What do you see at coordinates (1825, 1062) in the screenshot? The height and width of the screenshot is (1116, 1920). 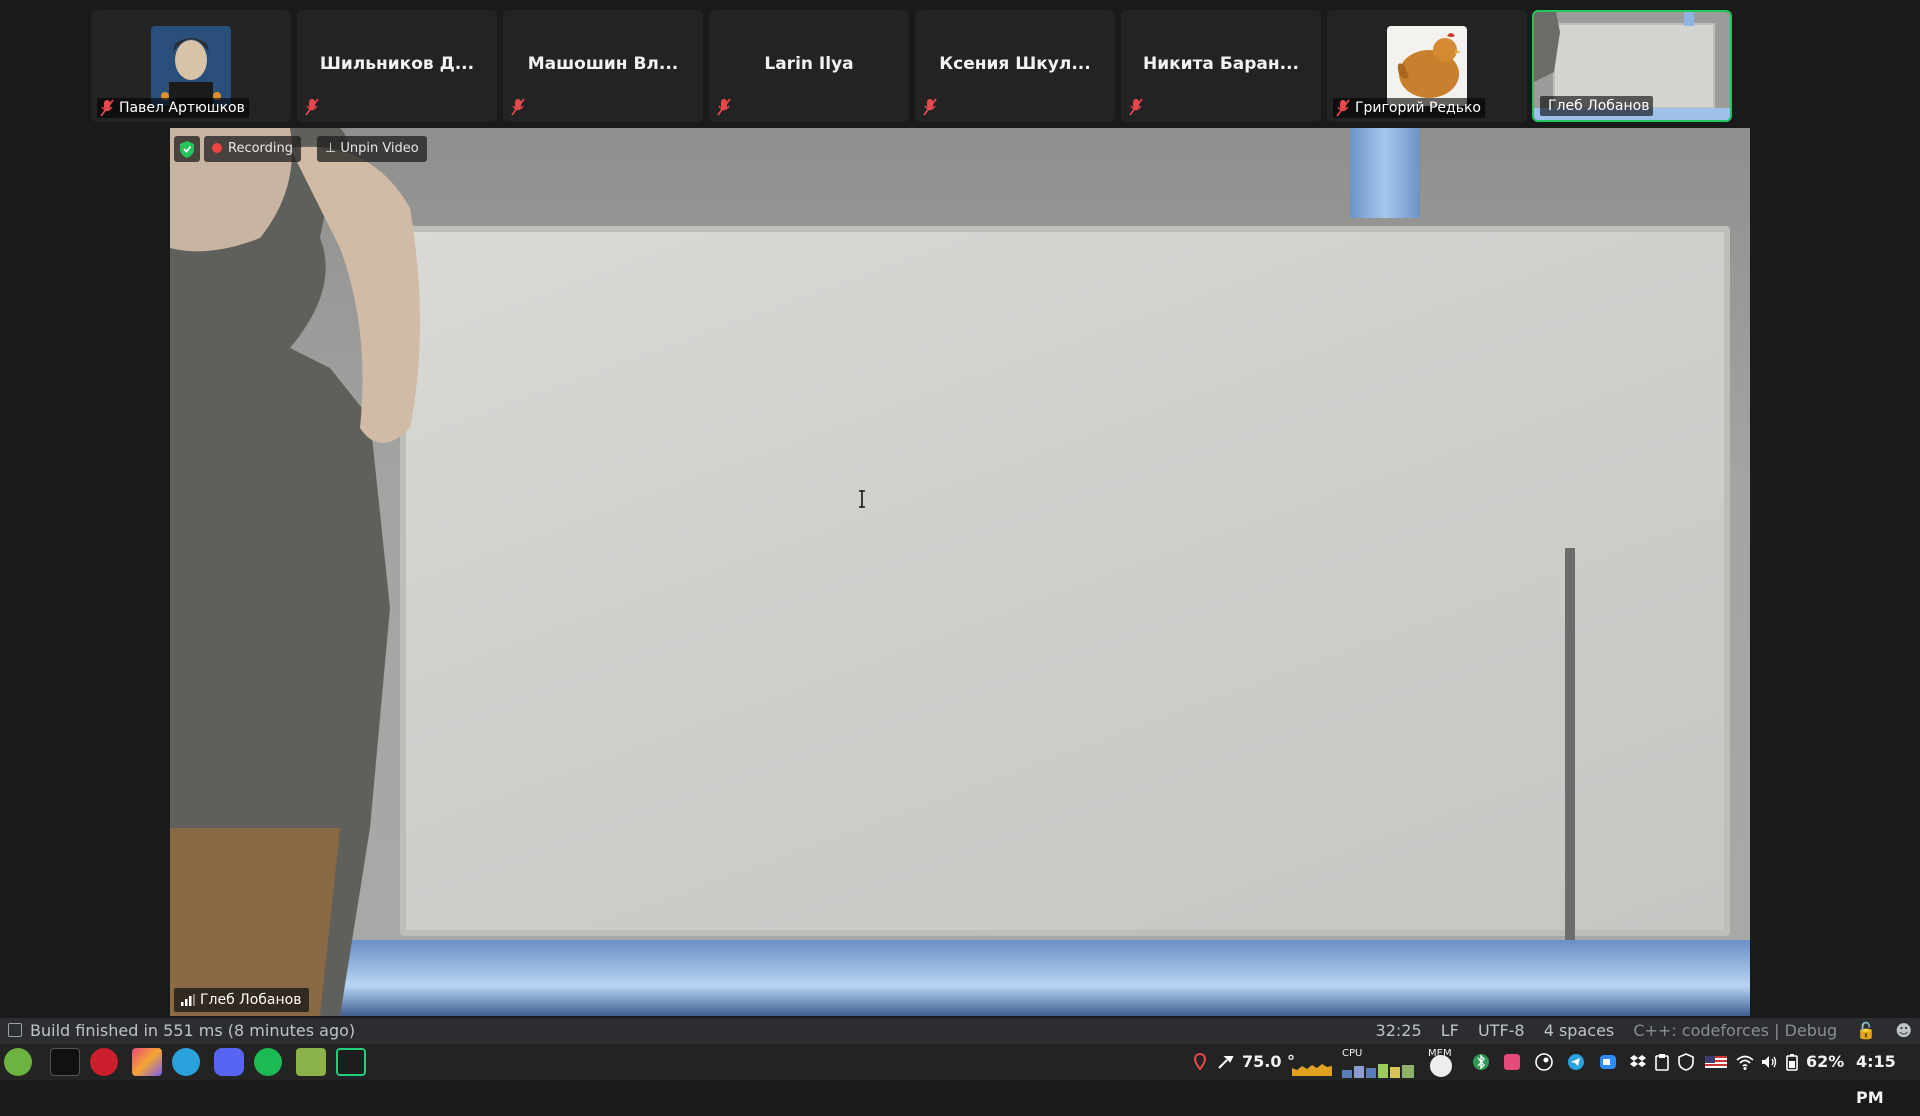 I see `battery-percentage: 62%` at bounding box center [1825, 1062].